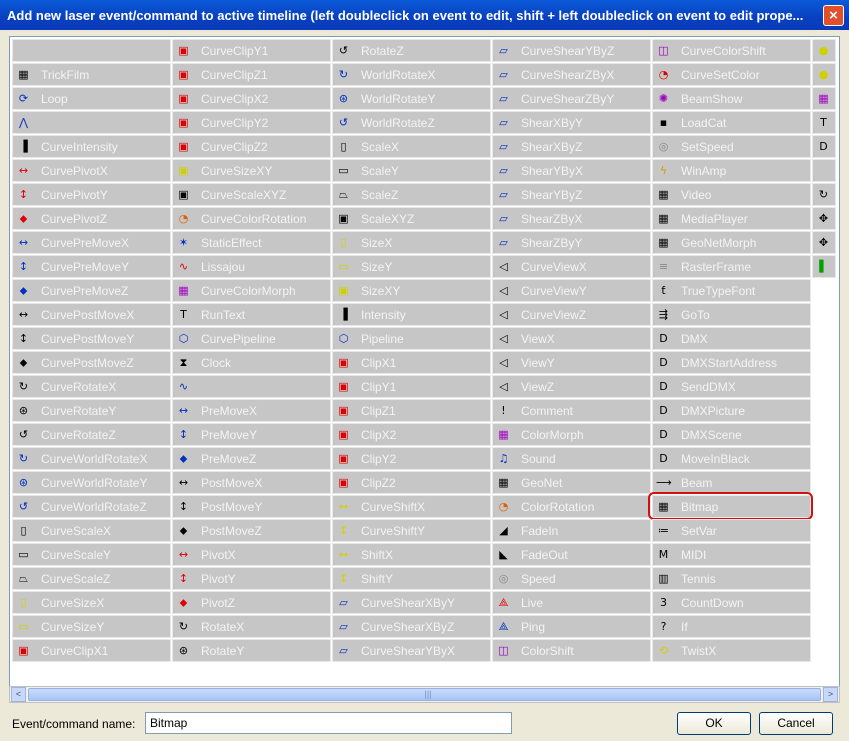 This screenshot has width=849, height=741. I want to click on event-cell: ↔ CurvePivotX, so click(91, 170).